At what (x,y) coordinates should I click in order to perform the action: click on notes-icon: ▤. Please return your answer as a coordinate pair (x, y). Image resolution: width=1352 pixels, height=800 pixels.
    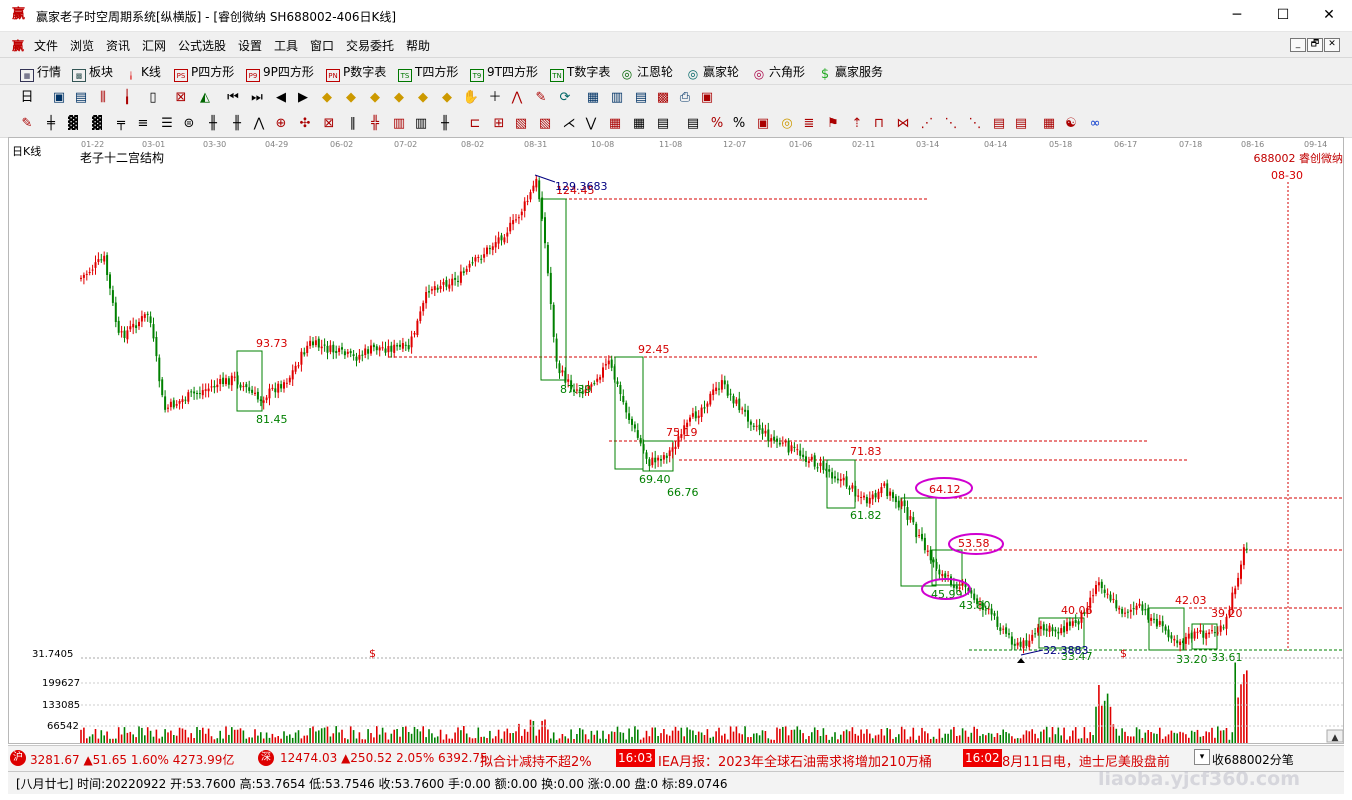
    Looking at the image, I should click on (693, 124).